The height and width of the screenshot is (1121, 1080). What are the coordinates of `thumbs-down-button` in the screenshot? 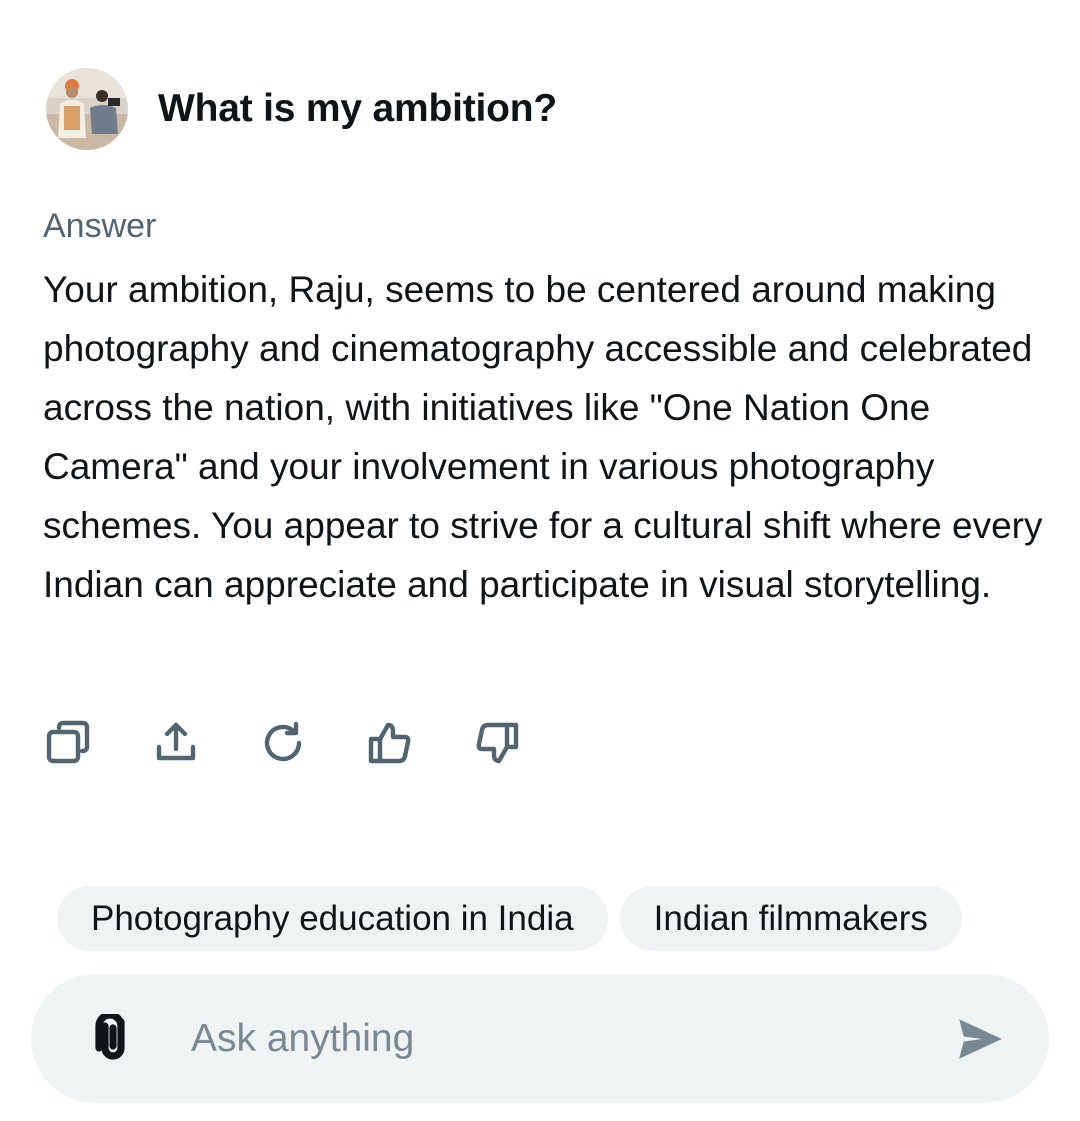 It's located at (497, 743).